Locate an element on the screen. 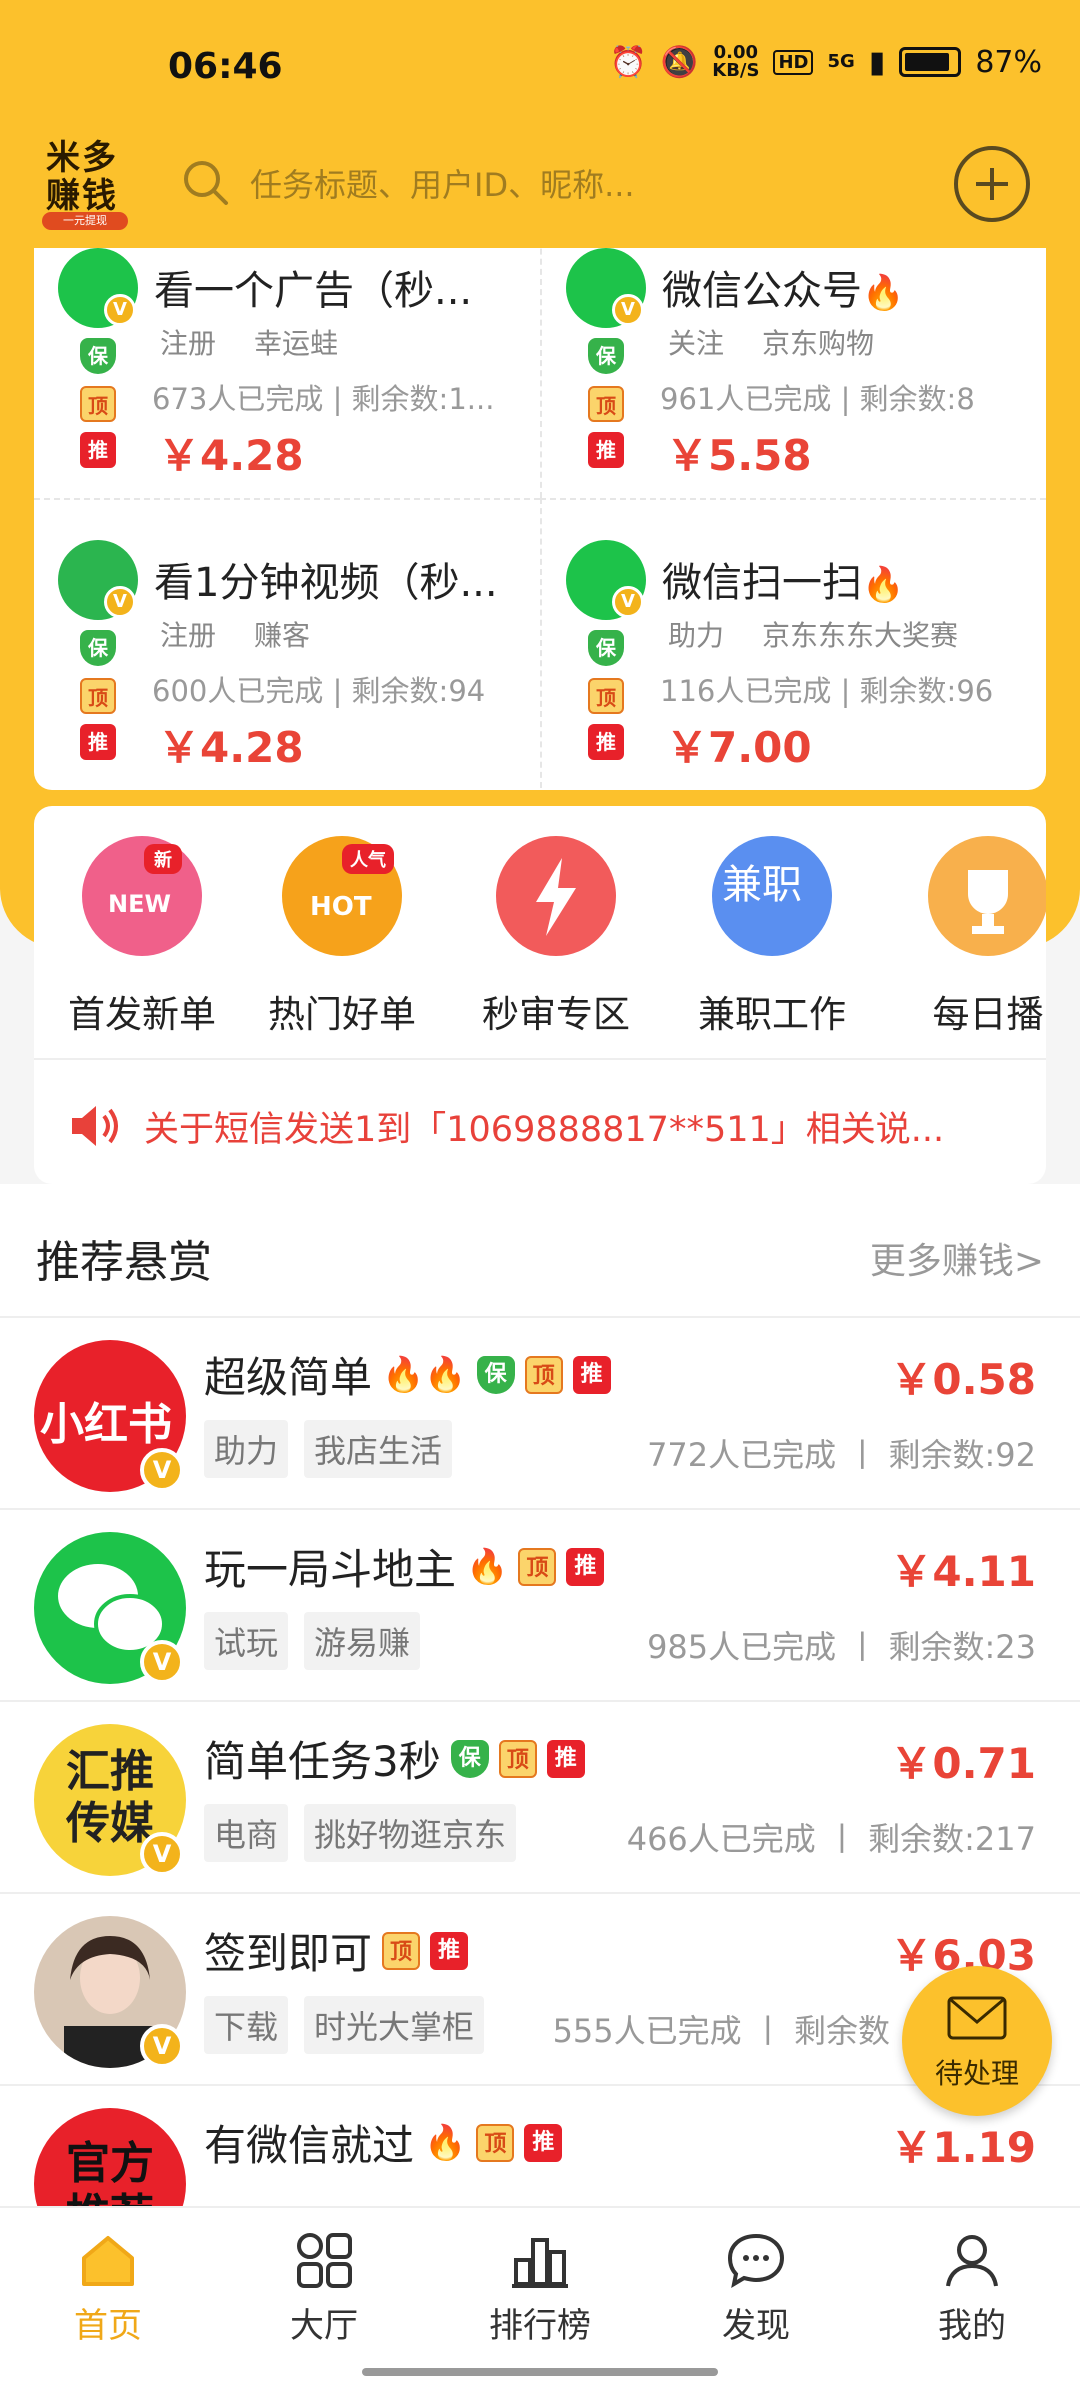  task-tags: 关注 京东购物 is located at coordinates (771, 343).